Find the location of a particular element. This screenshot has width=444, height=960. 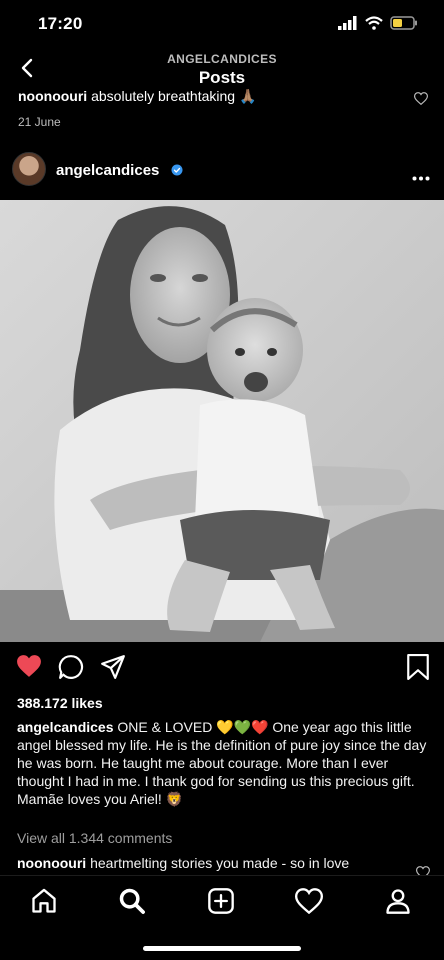

comment-text: absolutely breathtaking 🙏🏽 is located at coordinates (174, 96).